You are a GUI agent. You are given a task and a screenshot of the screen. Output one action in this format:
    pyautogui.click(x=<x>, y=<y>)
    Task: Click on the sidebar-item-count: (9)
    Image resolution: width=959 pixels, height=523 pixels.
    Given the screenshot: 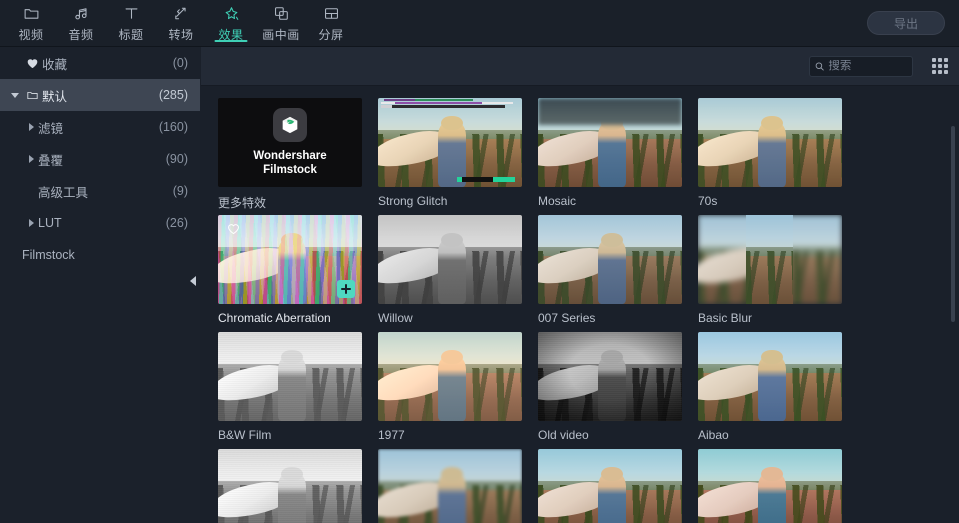 What is the action you would take?
    pyautogui.click(x=180, y=191)
    